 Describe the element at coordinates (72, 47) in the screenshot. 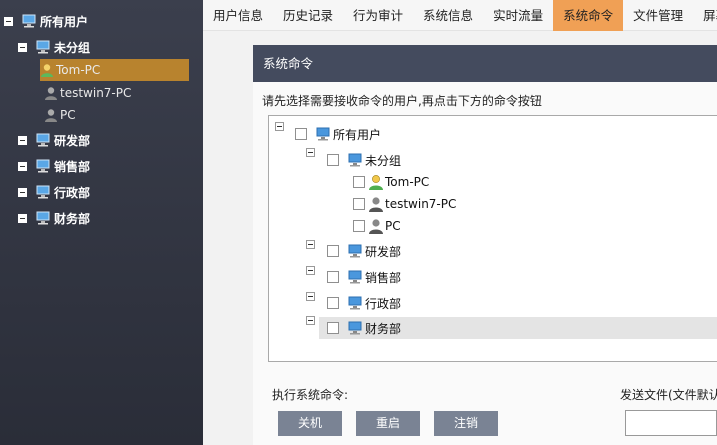

I see `sidebar-group-label: 未分组` at that location.